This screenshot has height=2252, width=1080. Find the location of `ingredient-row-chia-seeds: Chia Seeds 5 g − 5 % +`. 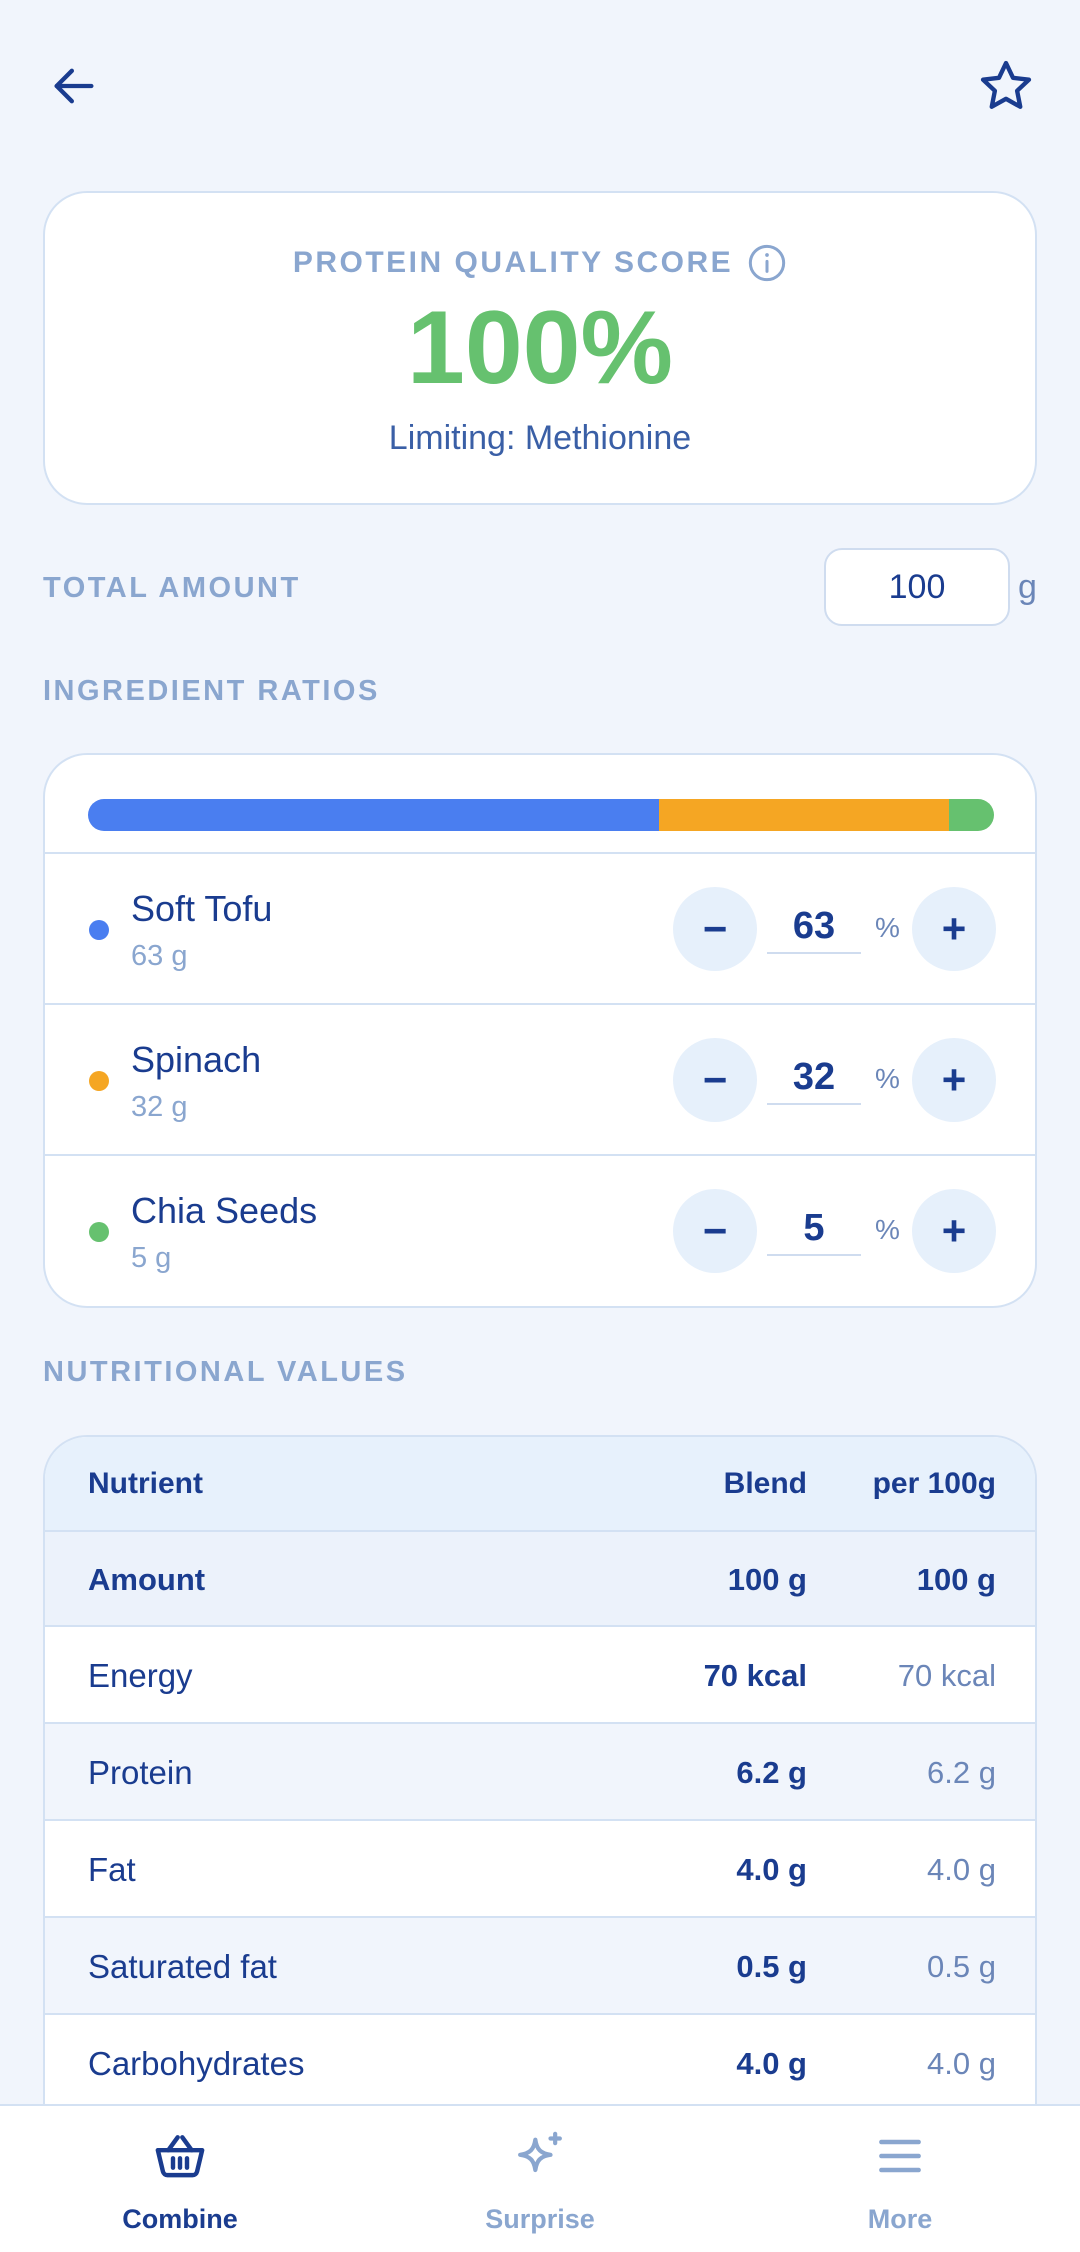

ingredient-row-chia-seeds: Chia Seeds 5 g − 5 % + is located at coordinates (540, 1229).